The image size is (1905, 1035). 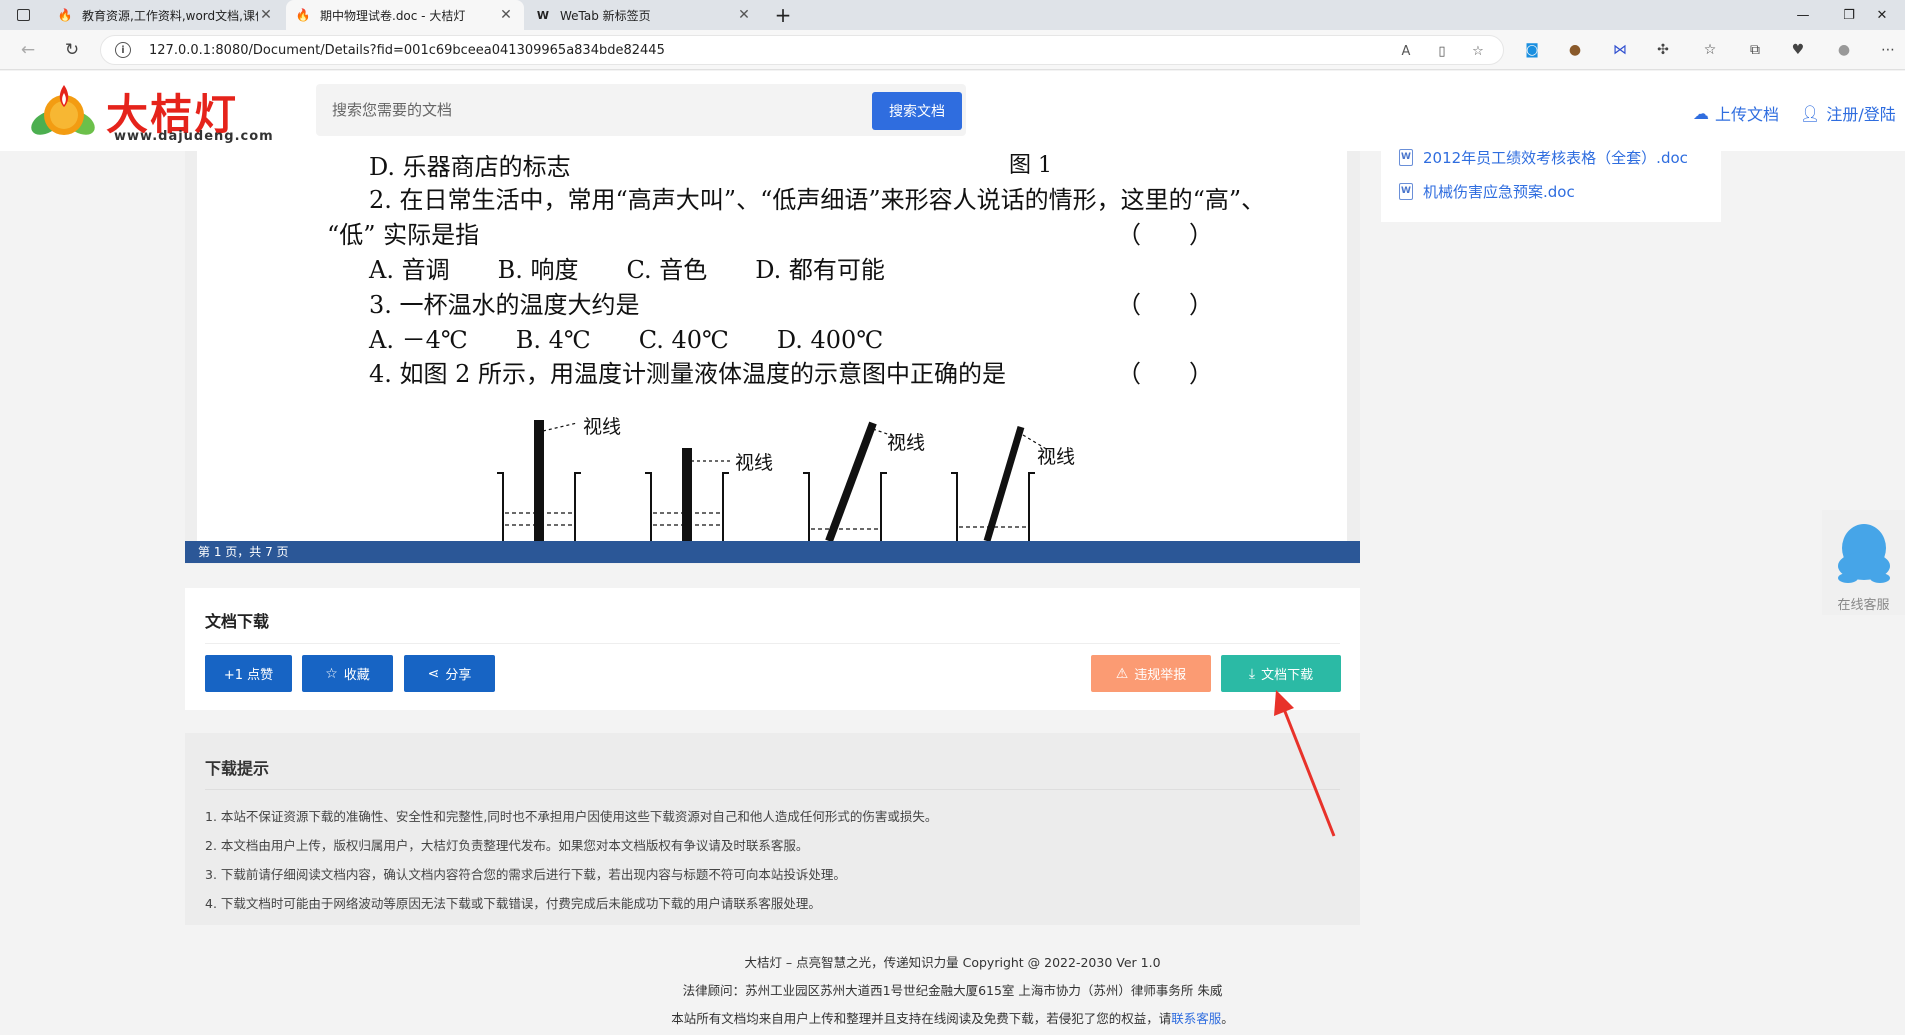 I want to click on download-button-label: 文档下载, so click(x=1287, y=675).